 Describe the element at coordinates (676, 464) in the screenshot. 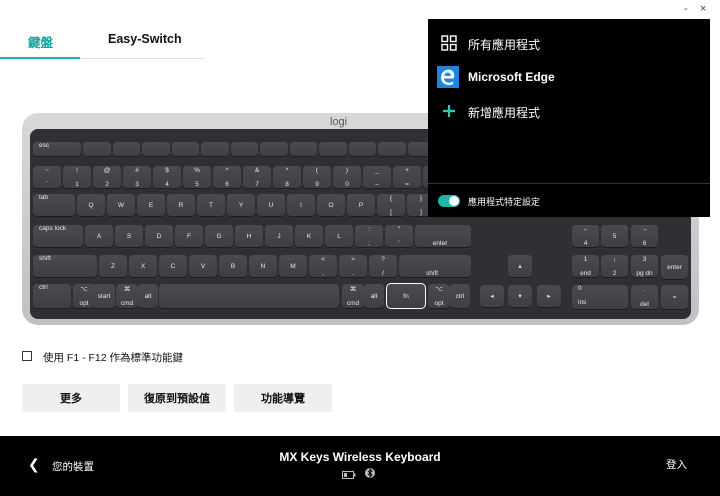

I see `login-link: 登入` at that location.